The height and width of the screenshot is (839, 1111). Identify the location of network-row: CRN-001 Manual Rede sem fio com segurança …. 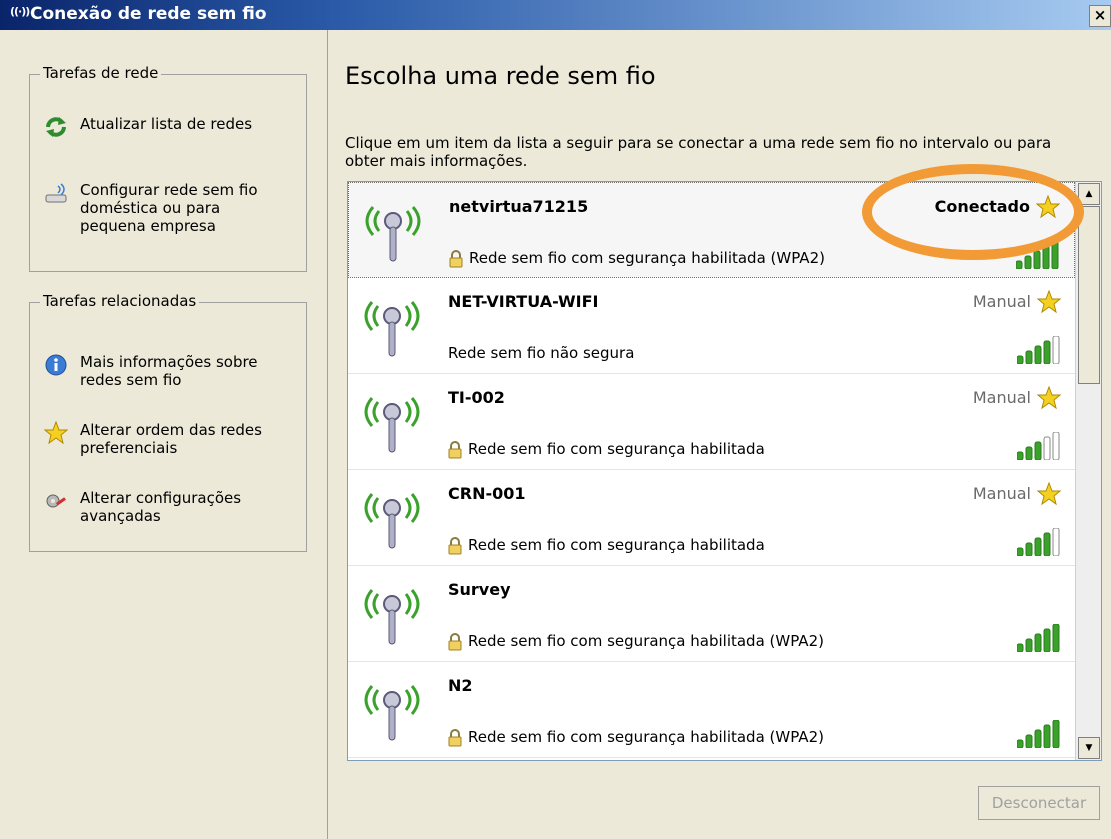
(711, 518).